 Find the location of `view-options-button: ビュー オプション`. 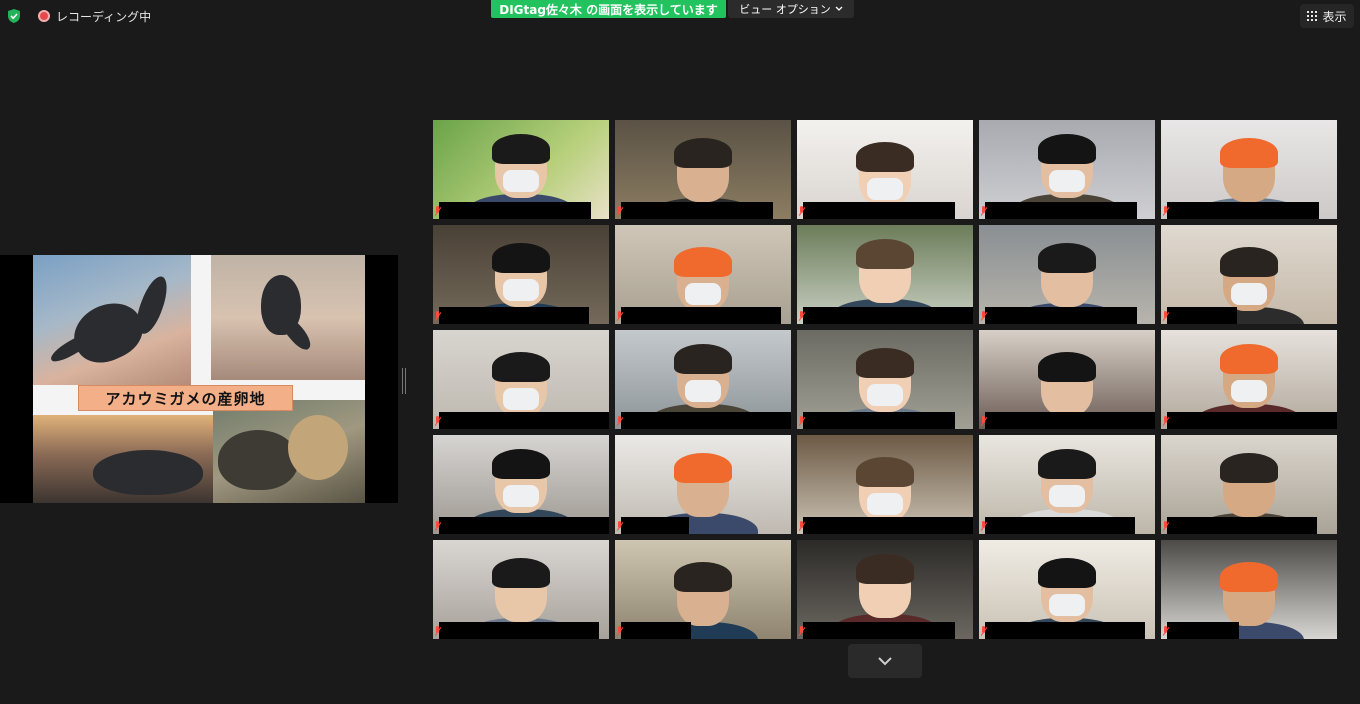

view-options-button: ビュー オプション is located at coordinates (791, 9).